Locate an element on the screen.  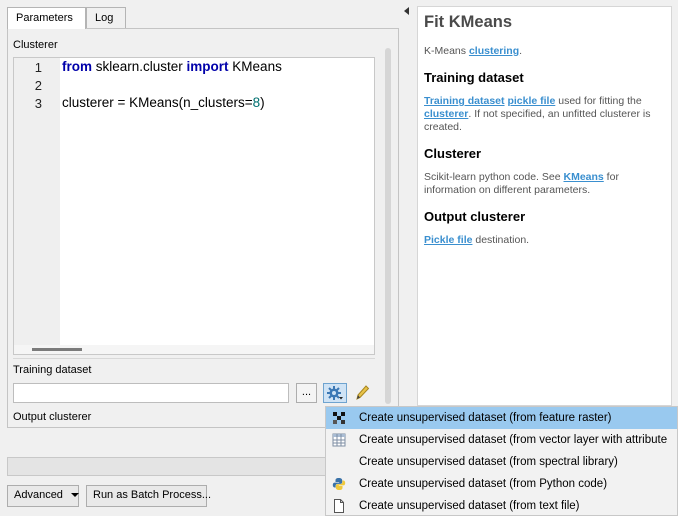
keyword: import is located at coordinates (207, 66).